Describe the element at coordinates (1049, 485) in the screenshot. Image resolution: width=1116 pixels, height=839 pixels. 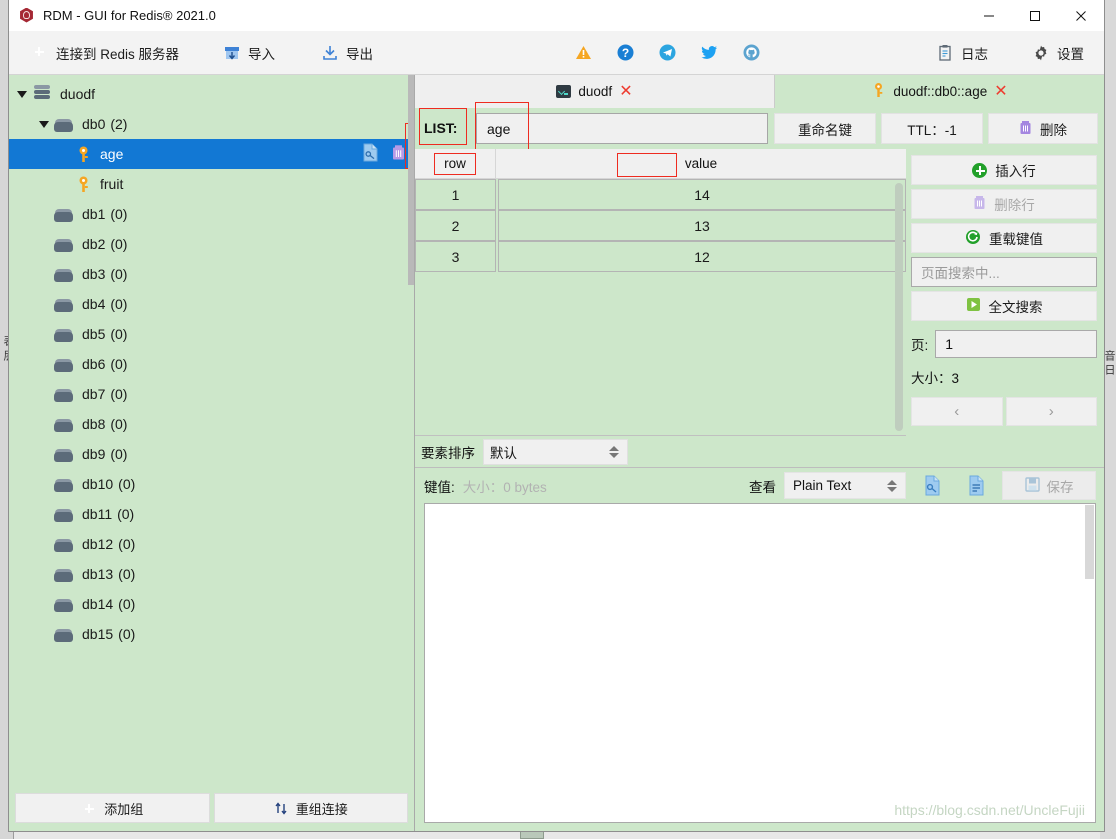
I see `save-button: 保存` at that location.